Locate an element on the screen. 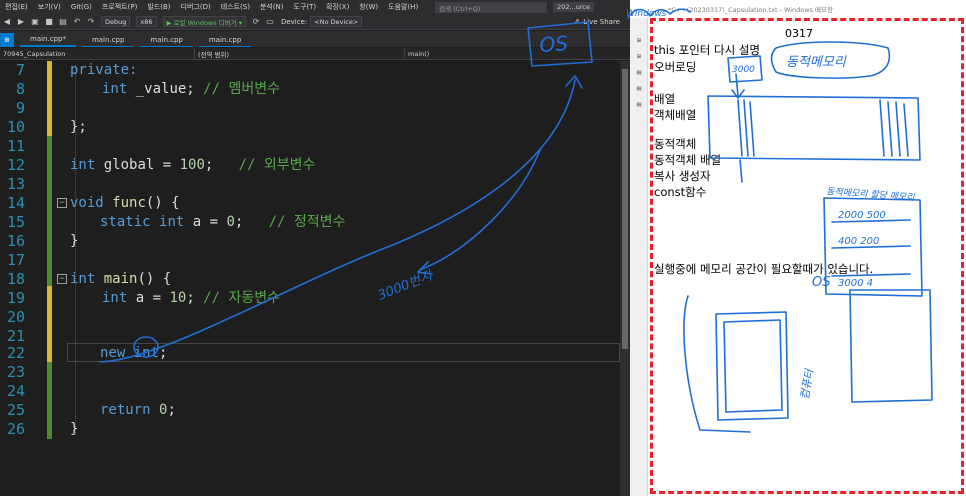 The width and height of the screenshot is (966, 496). line-number: 8 is located at coordinates (20, 89).